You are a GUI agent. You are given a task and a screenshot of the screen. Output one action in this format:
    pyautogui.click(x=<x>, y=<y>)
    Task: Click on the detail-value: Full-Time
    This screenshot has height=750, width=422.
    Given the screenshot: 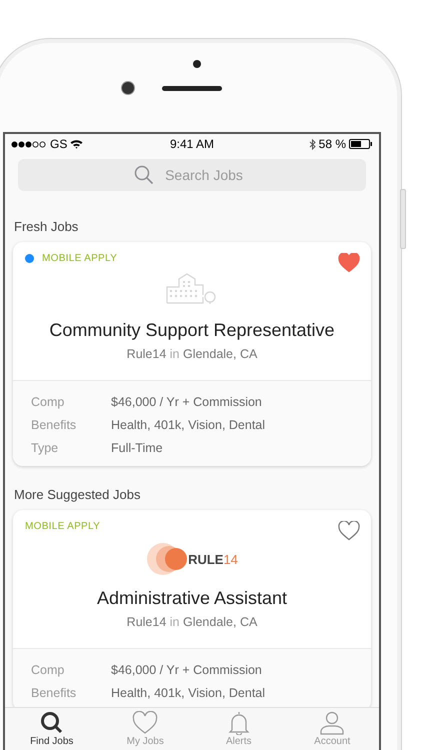 What is the action you would take?
    pyautogui.click(x=137, y=447)
    